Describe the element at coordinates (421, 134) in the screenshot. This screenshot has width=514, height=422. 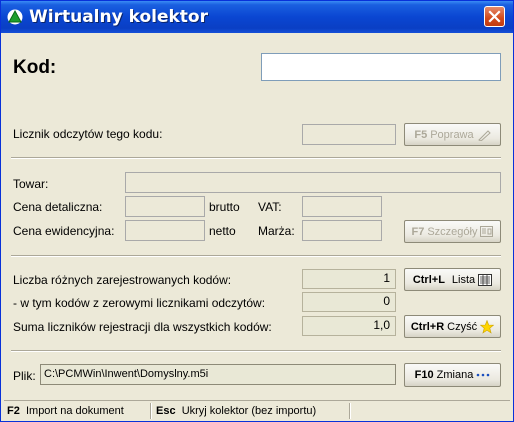
I see `fix-shortcut: F5` at that location.